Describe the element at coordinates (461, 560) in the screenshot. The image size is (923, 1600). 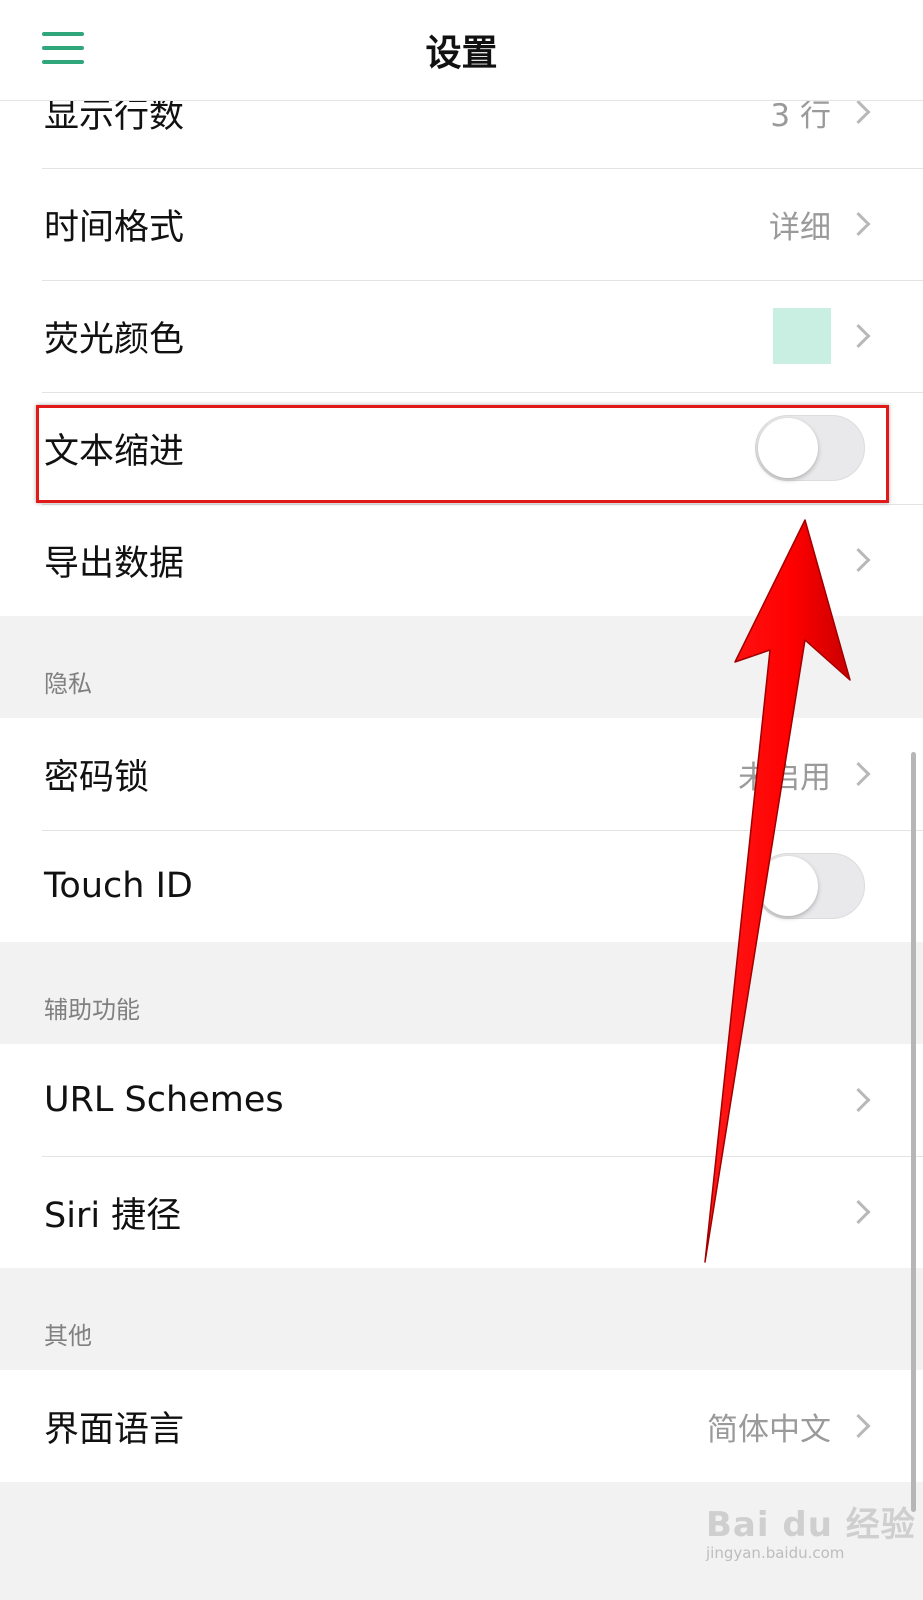
I see `setting-row-export-data: 导出数据` at that location.